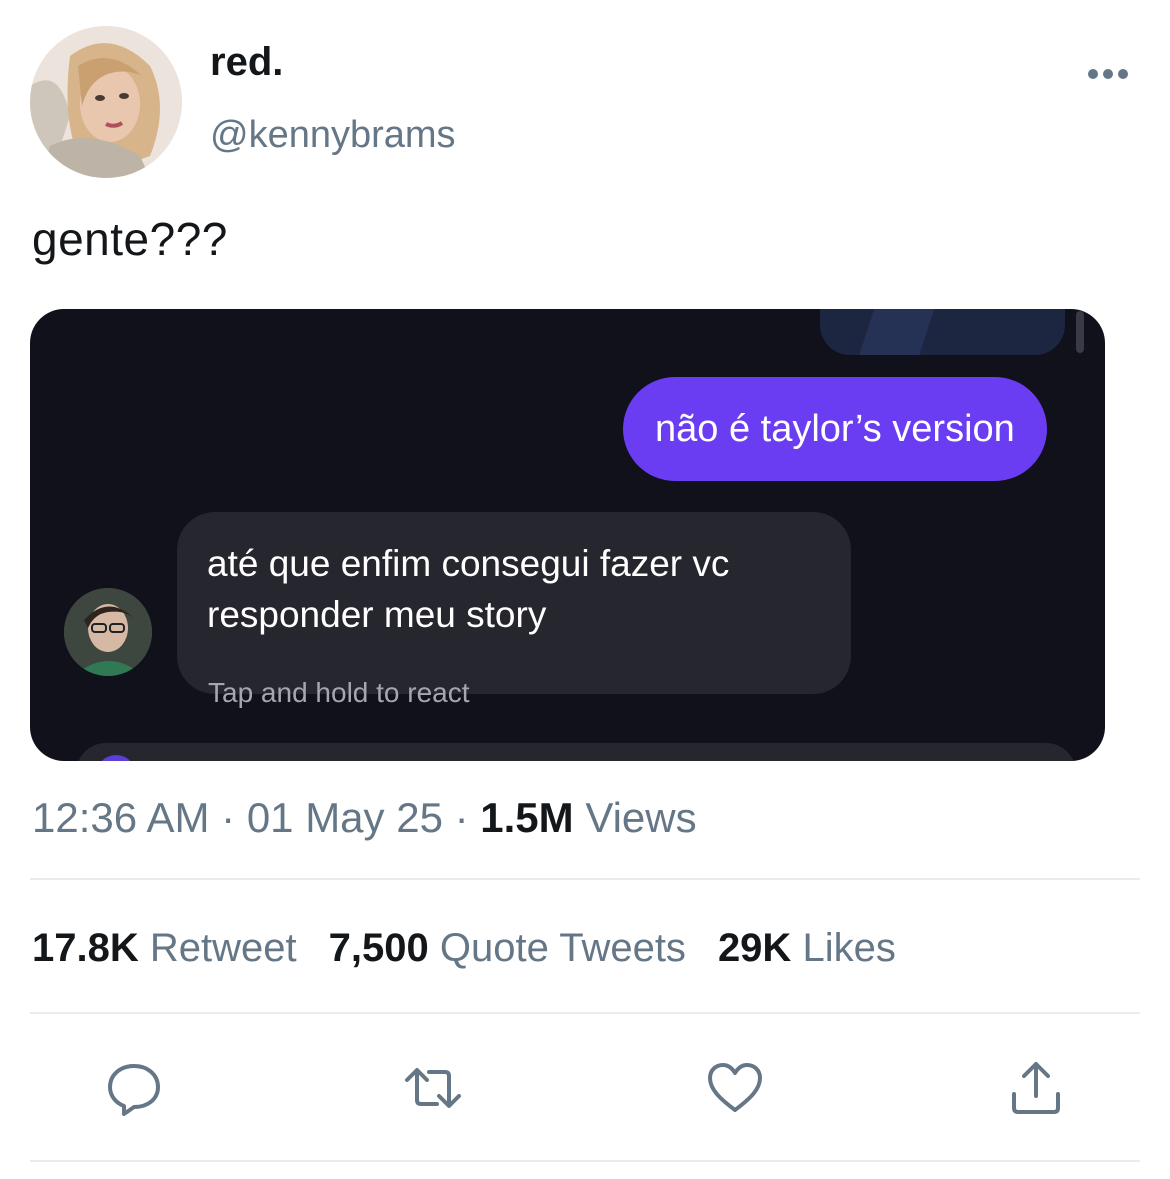  Describe the element at coordinates (130, 239) in the screenshot. I see `tweet-text: gente???` at that location.